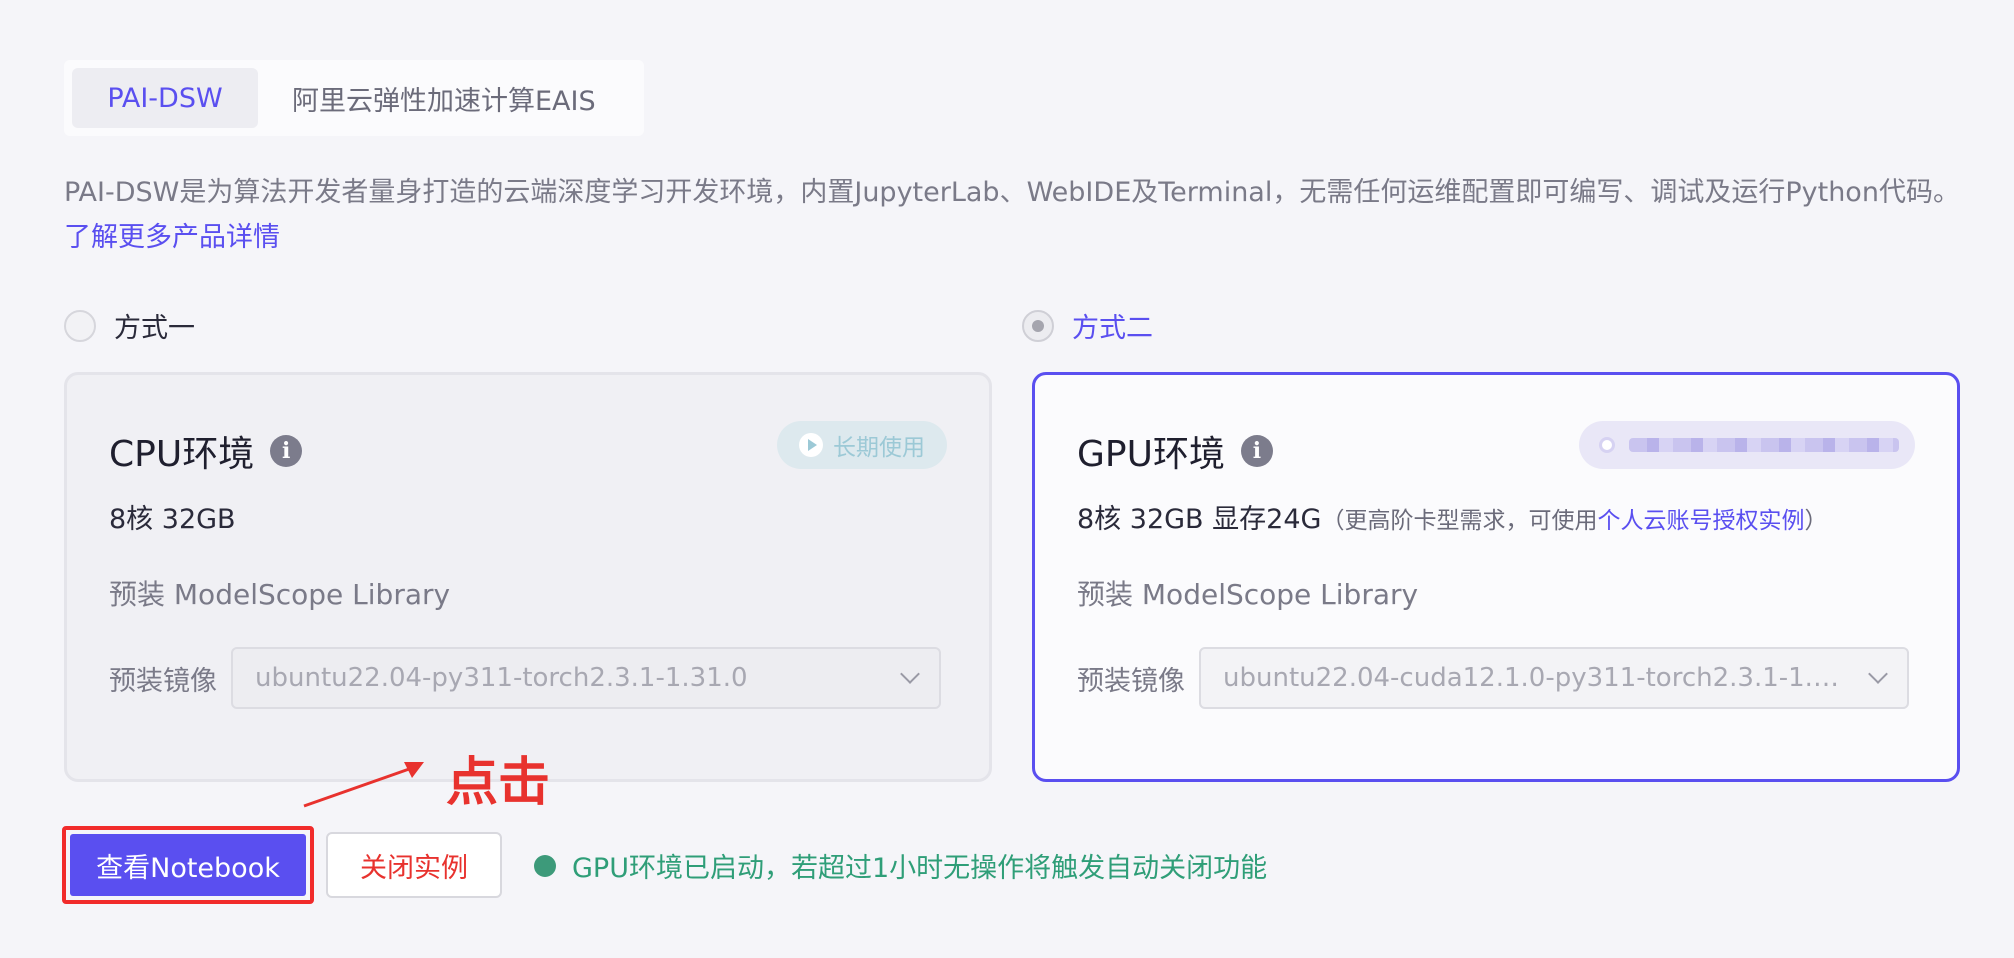  I want to click on cpu-title-text: CPU环境, so click(182, 454).